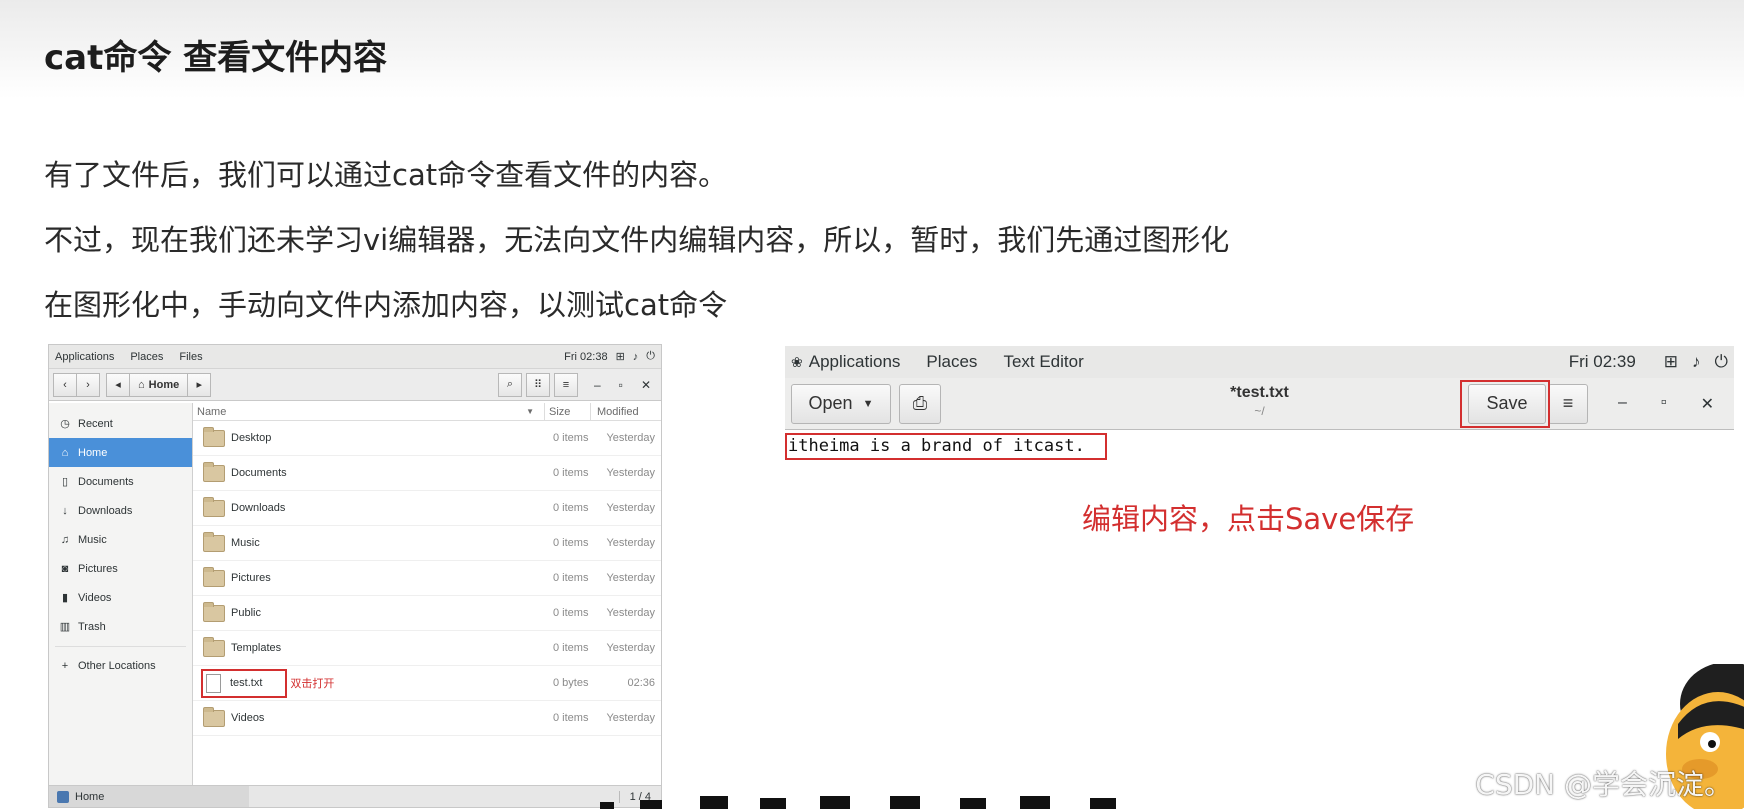 The image size is (1744, 809). I want to click on table-row: Downloads 0 items Yesterday, so click(427, 508).